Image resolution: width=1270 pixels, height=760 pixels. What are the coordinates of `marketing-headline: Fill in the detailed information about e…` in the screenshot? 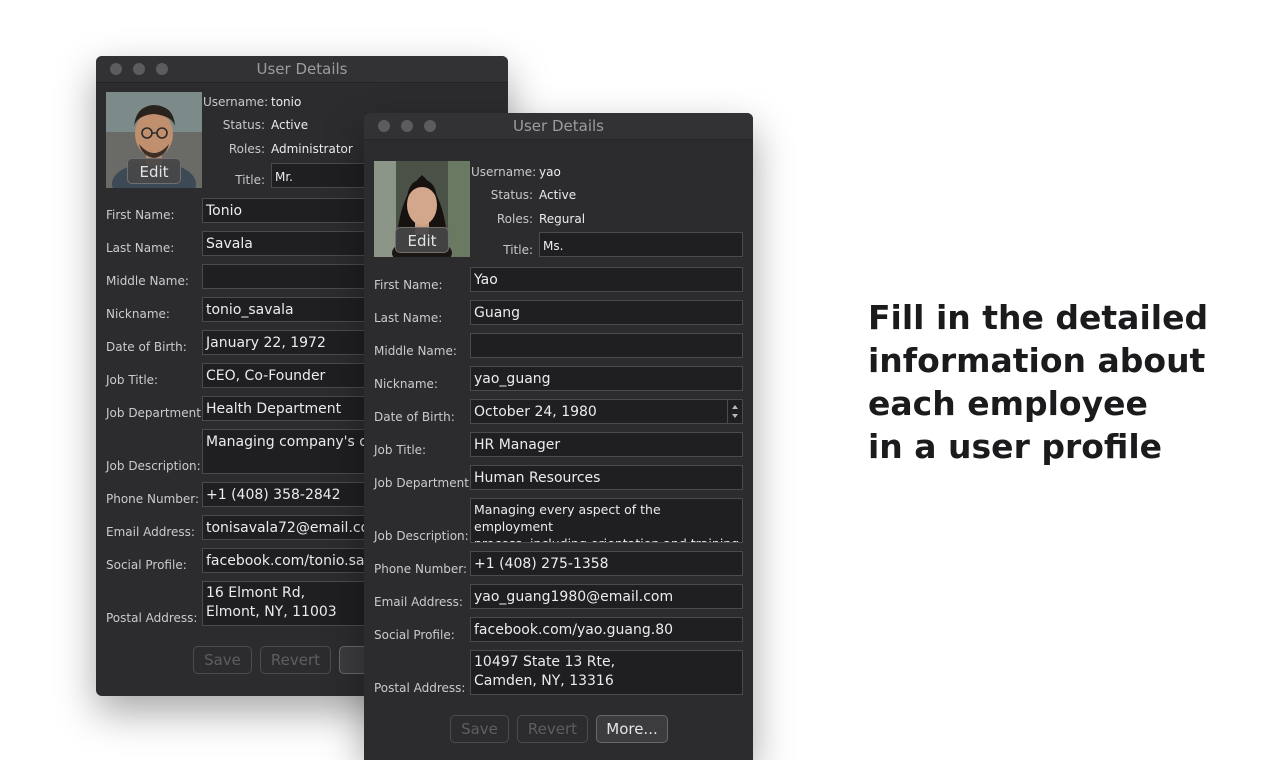 It's located at (1038, 382).